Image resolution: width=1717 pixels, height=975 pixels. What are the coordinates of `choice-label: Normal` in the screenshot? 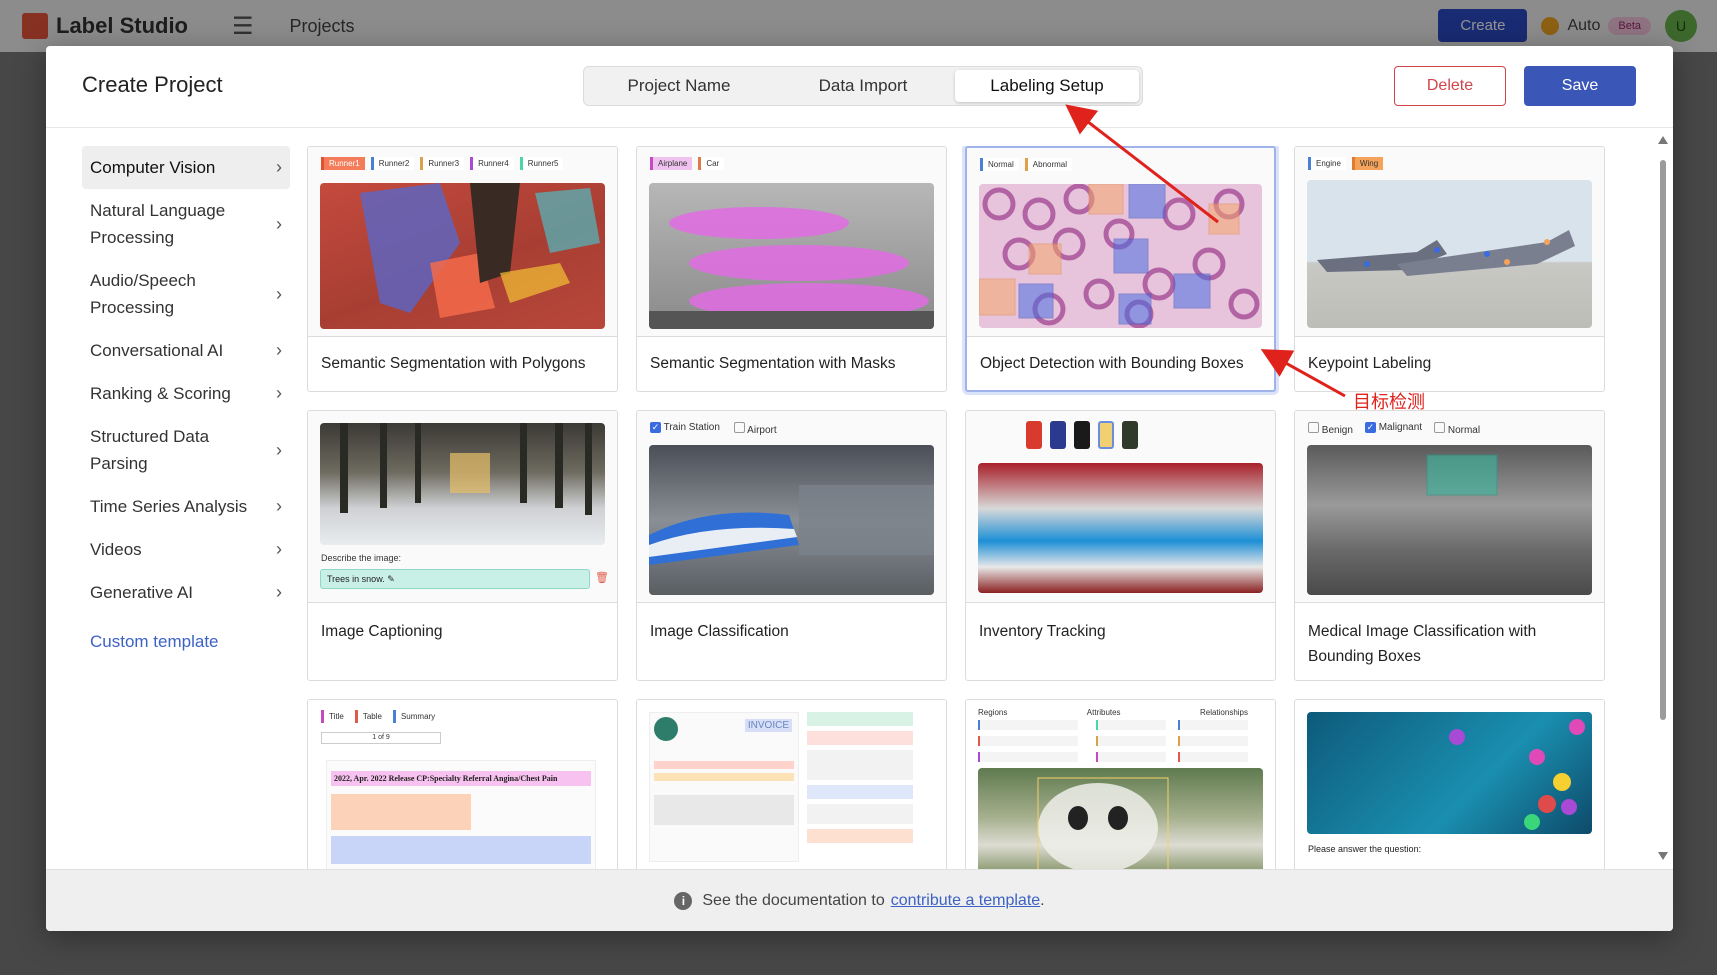 It's located at (1464, 430).